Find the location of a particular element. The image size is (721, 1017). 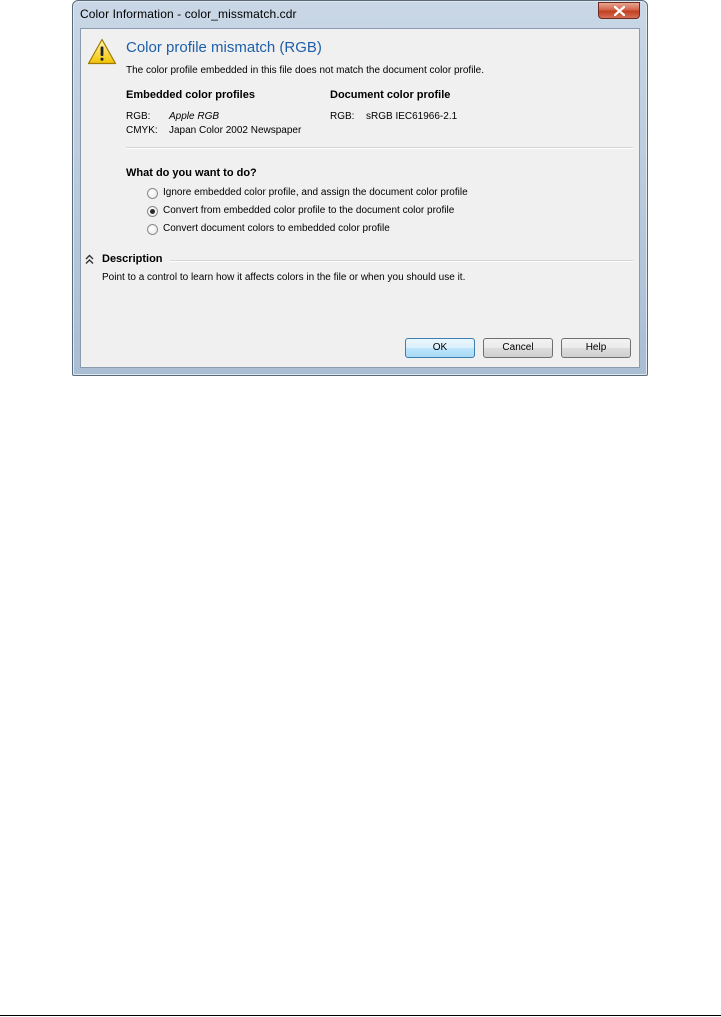

embedded-rgb-row: RGB: Apple RGB is located at coordinates (172, 116).